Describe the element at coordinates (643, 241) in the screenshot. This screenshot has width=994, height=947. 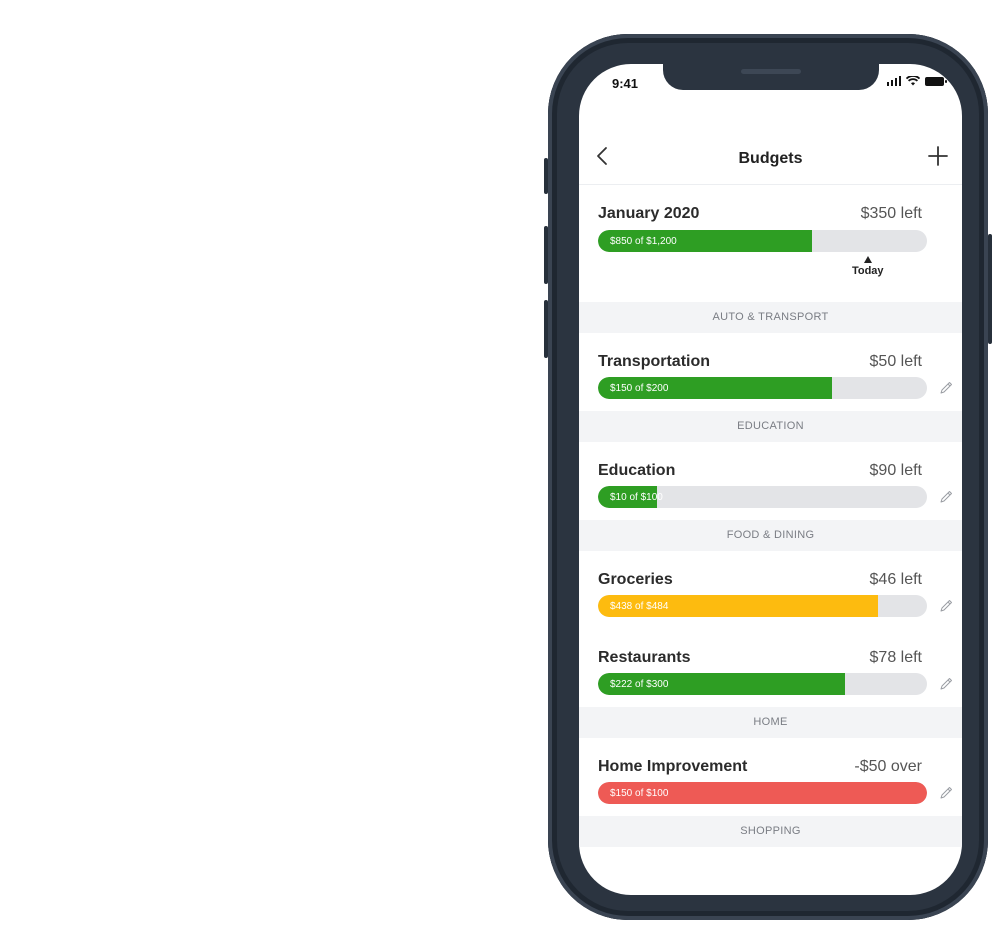
I see `overview-progress-label: $850 of $1,200` at that location.